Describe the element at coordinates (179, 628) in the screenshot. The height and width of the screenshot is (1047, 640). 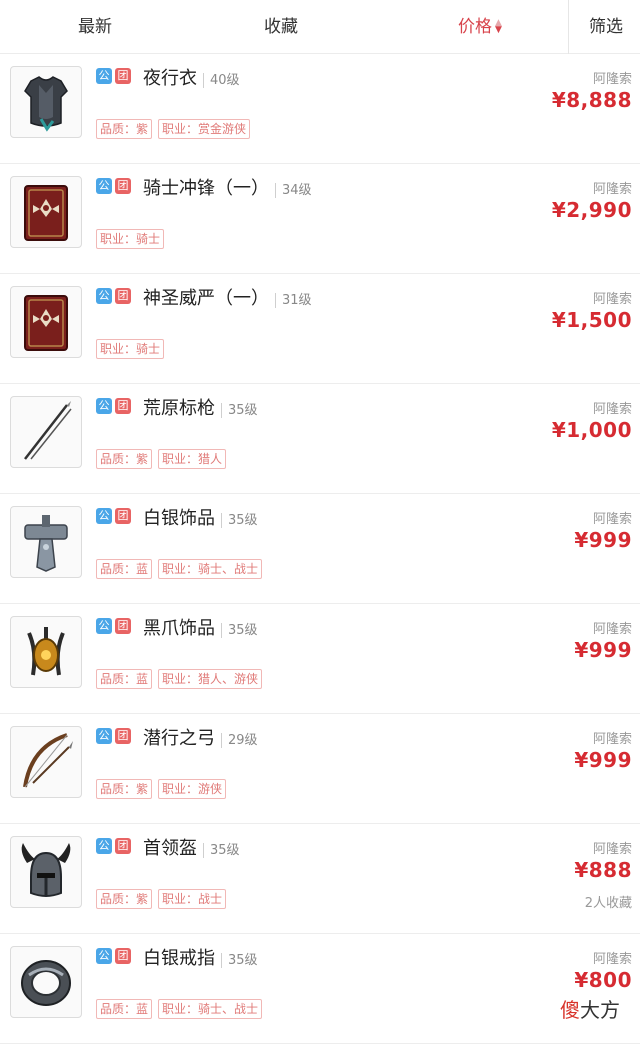
I see `item-name: 黑爪饰品` at that location.